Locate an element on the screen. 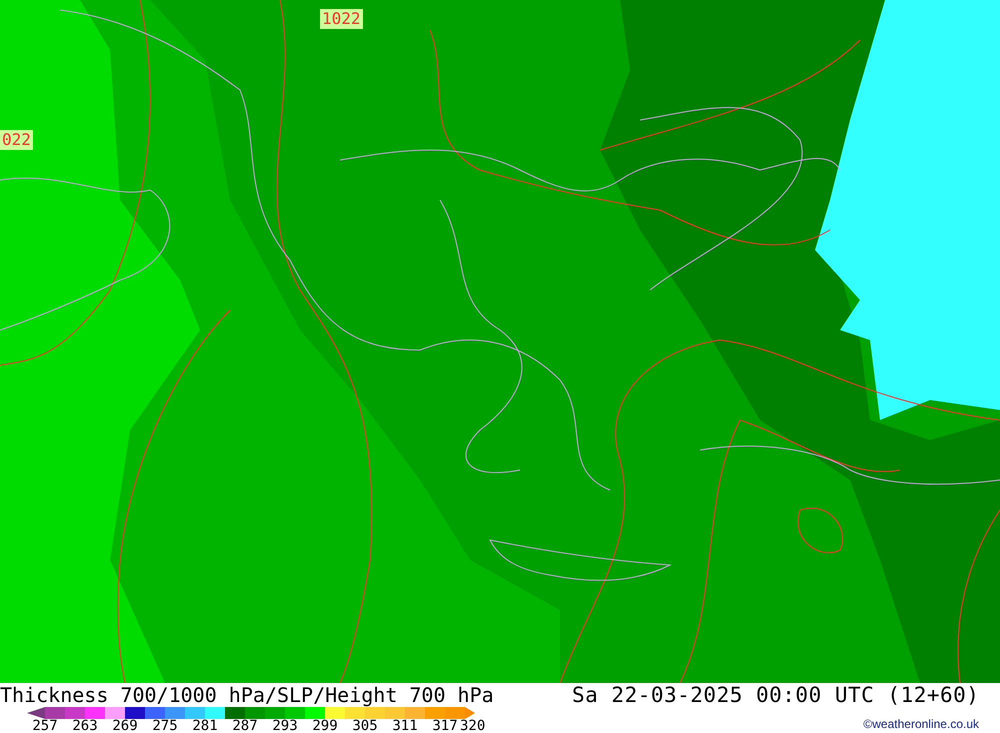 This screenshot has width=1000, height=733. forecast-datetime: Sa 22-03-2025 00:00 UTC (12+60) is located at coordinates (776, 695).